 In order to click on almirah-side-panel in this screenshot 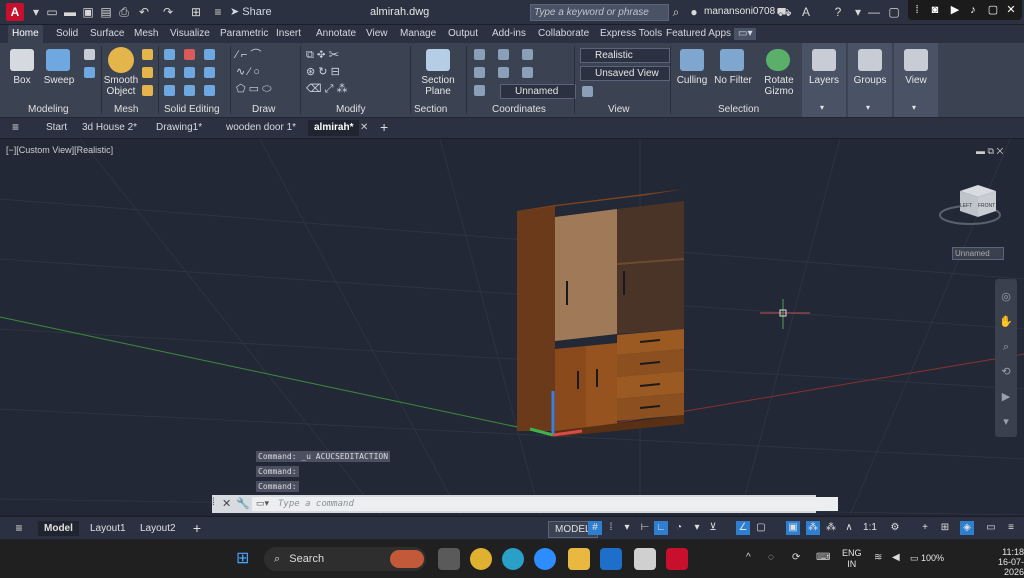, I will do `click(536, 318)`.